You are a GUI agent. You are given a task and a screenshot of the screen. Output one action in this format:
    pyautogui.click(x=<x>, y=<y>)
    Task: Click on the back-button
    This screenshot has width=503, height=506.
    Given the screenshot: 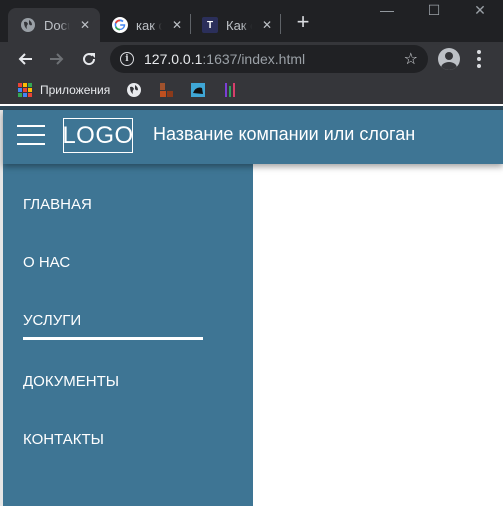 What is the action you would take?
    pyautogui.click(x=25, y=59)
    